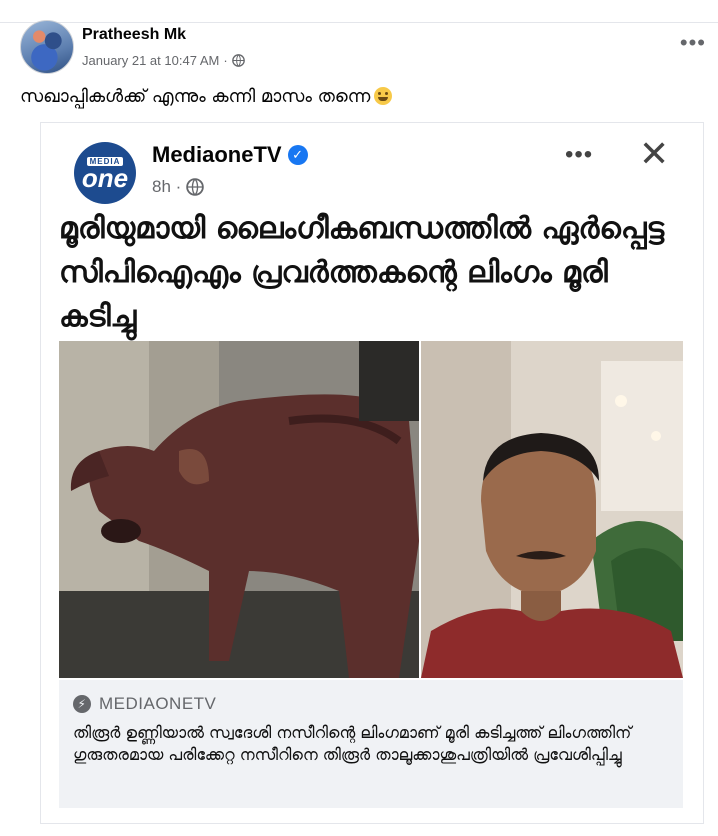  Describe the element at coordinates (158, 703) in the screenshot. I see `link-source-text: MEDIAONETV` at that location.